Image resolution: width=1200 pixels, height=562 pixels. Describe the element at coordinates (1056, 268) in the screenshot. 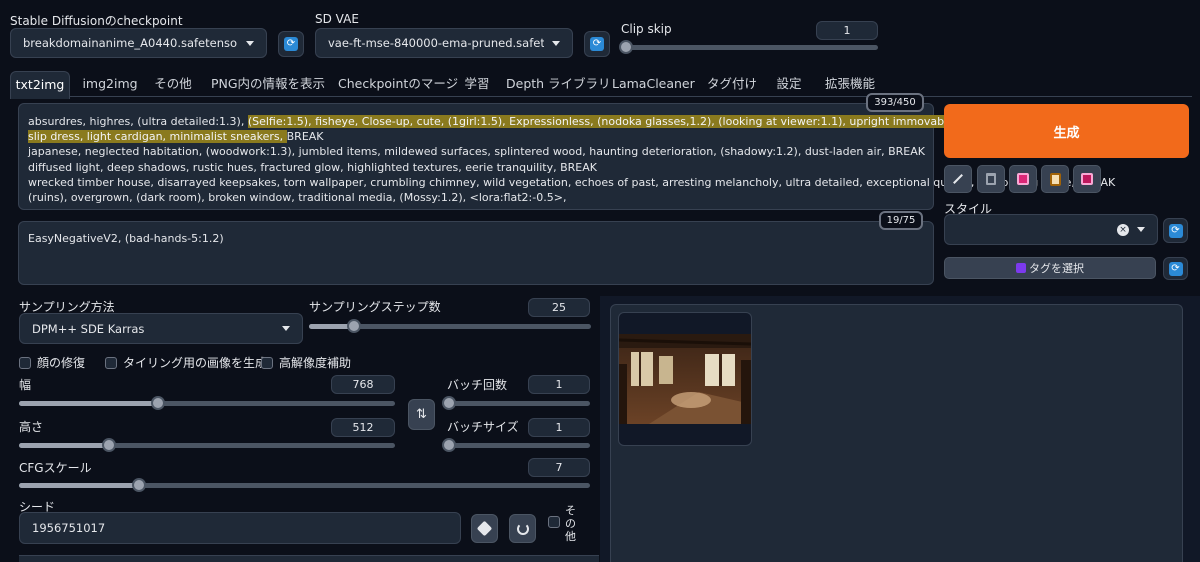

I see `tag-select-label: タグを選択` at that location.